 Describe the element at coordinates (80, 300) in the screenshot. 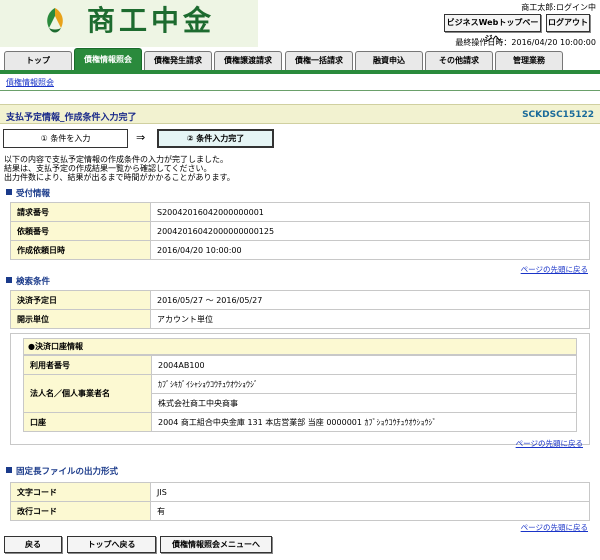

I see `settlement-date-label: 決済予定日` at that location.